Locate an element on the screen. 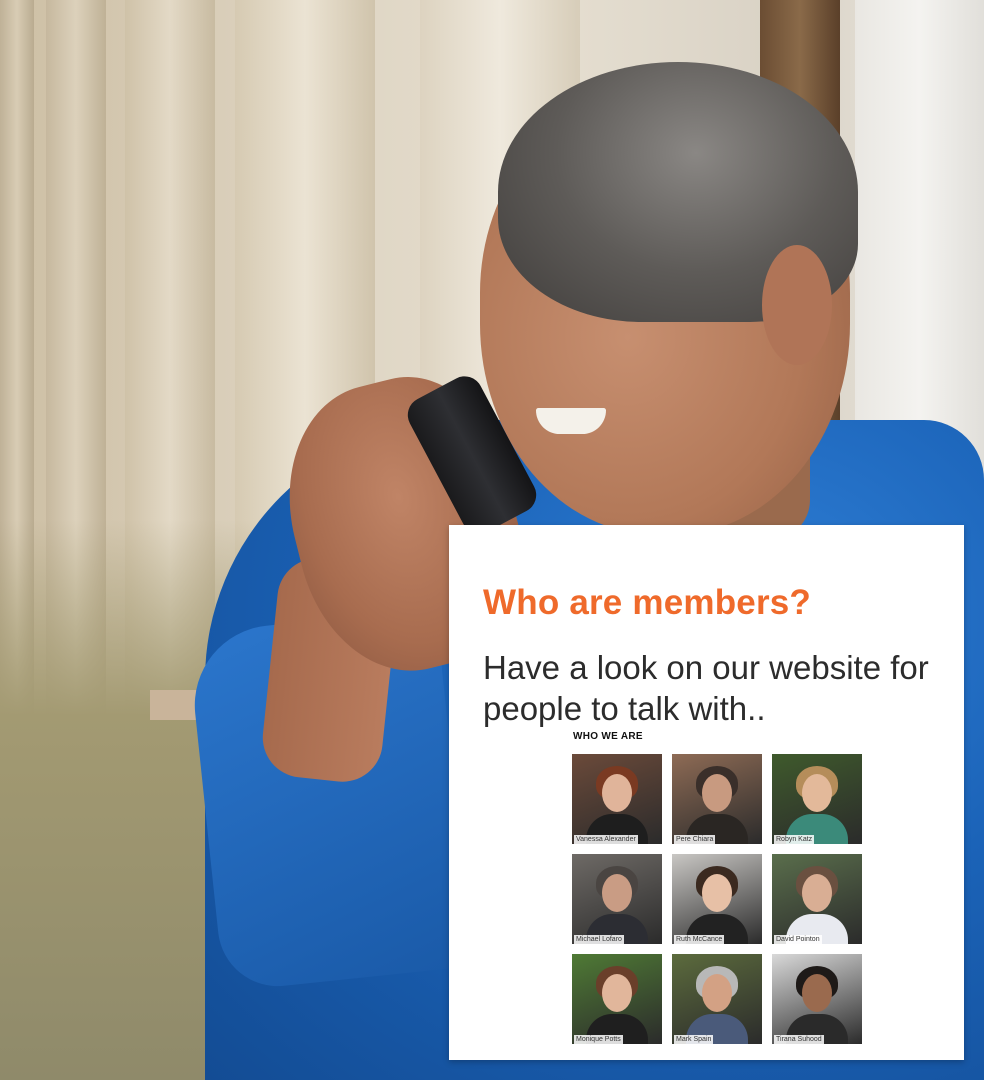 The height and width of the screenshot is (1080, 984). member-name: Robyn Katz is located at coordinates (794, 839).